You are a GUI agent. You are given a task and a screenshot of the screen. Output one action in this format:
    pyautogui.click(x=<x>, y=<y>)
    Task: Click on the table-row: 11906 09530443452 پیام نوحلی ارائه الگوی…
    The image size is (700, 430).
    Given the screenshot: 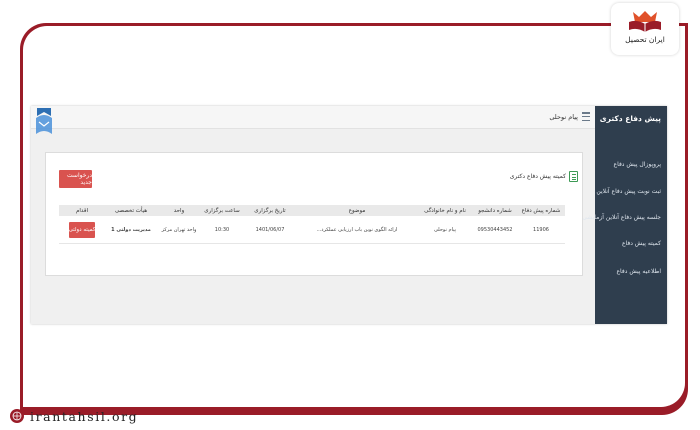 What is the action you would take?
    pyautogui.click(x=312, y=230)
    